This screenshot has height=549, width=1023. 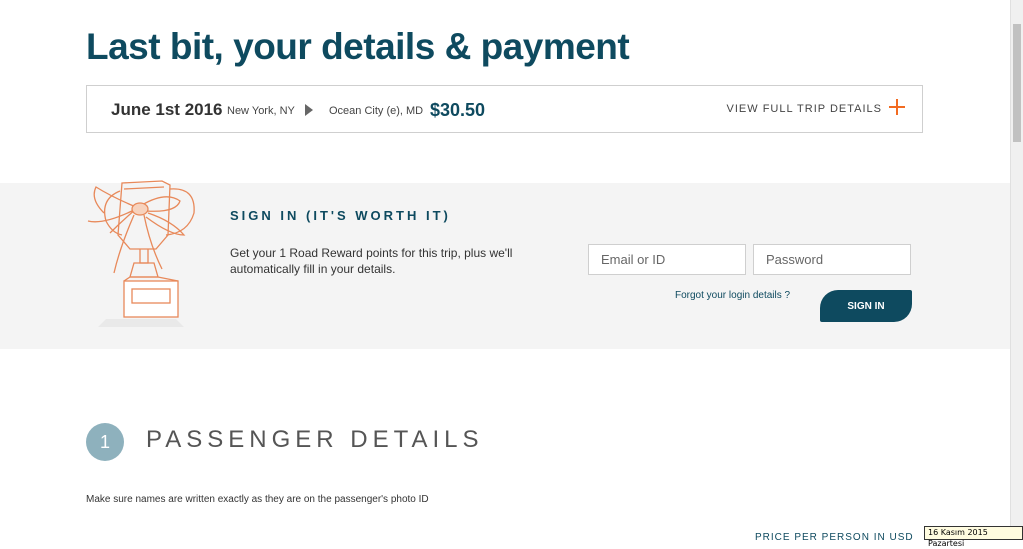 What do you see at coordinates (141, 253) in the screenshot?
I see `trophy-with-bow-icon` at bounding box center [141, 253].